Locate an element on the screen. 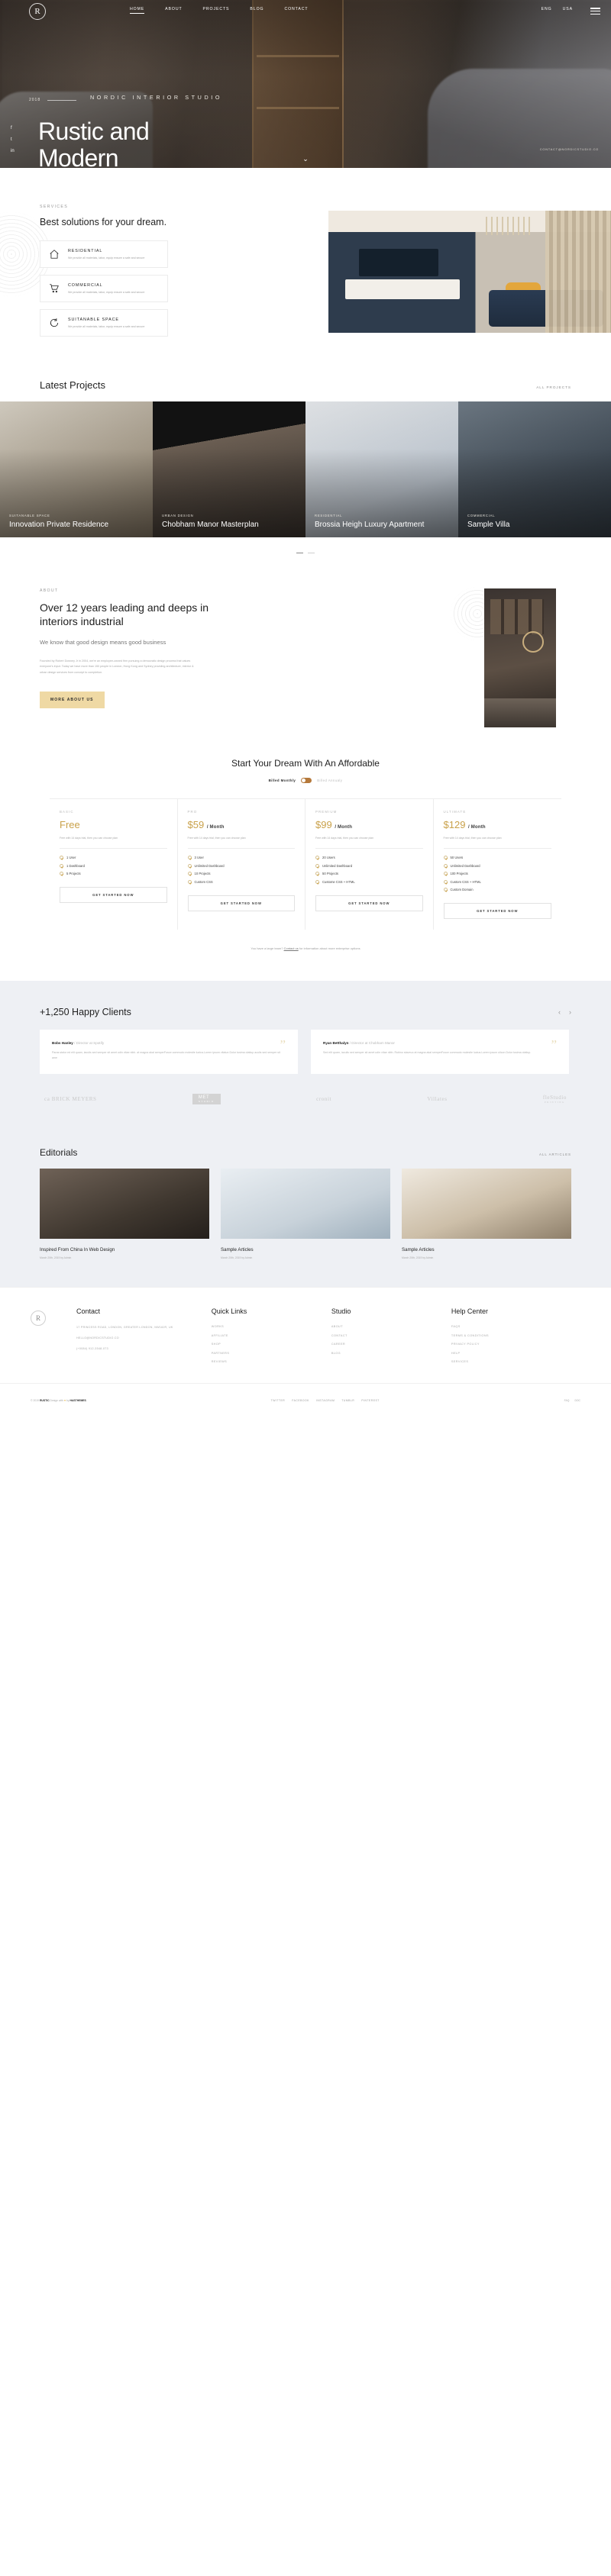 Image resolution: width=611 pixels, height=2576 pixels. scroll-down-icon: ⌄ is located at coordinates (306, 159).